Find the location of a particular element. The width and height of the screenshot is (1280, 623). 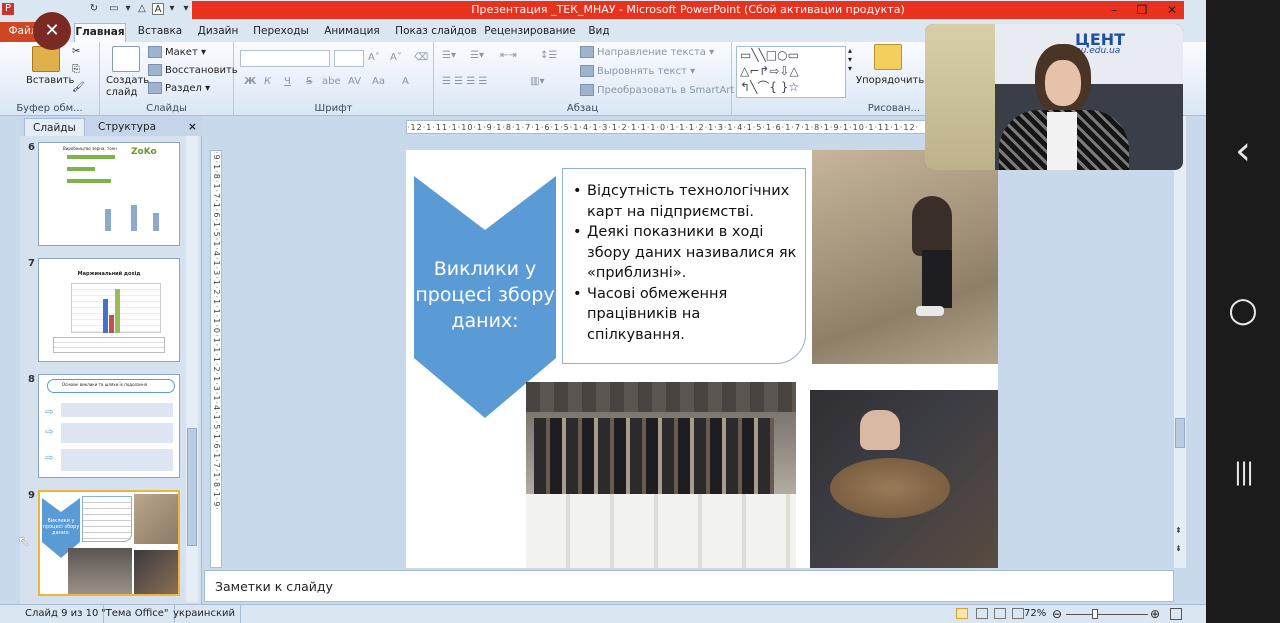

shapes-icon: △ is located at coordinates (142, 9).